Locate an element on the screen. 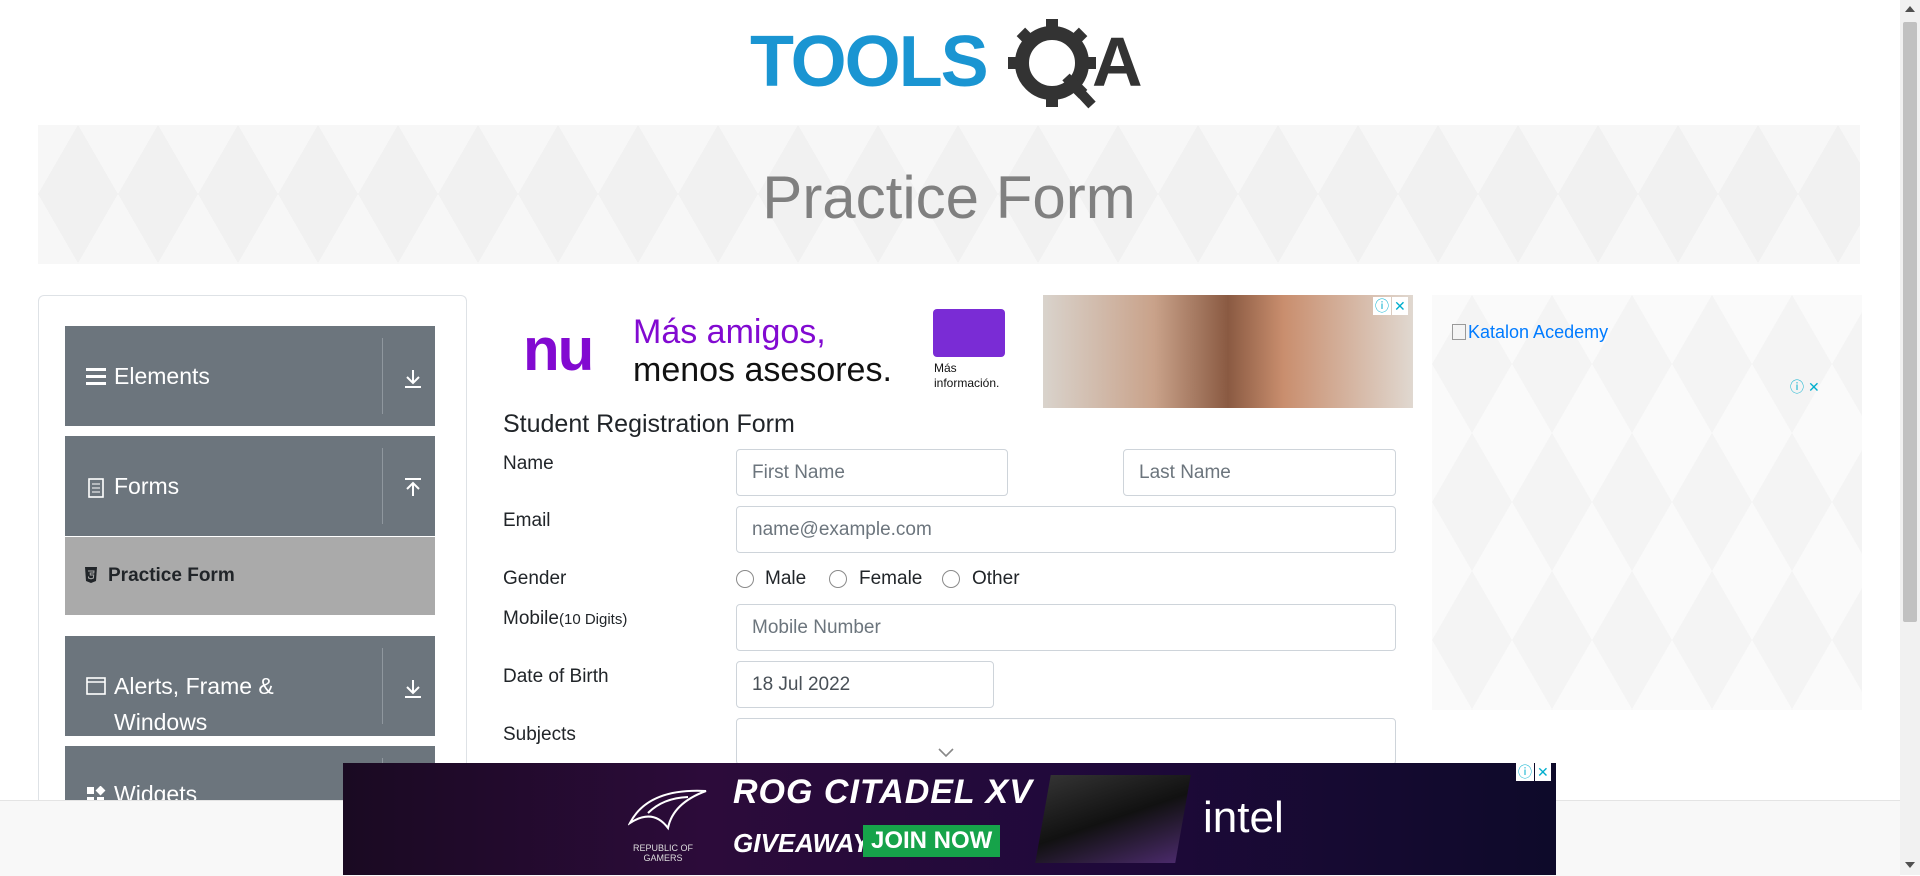  subjects-input is located at coordinates (1066, 741).